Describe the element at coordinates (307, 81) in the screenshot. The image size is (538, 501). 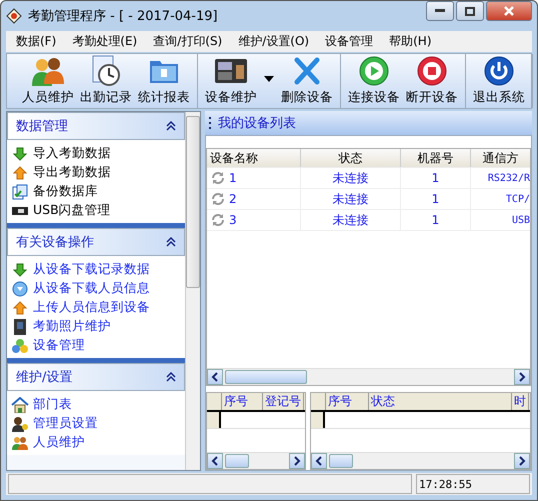
I see `toolbar-button: 删除设备` at that location.